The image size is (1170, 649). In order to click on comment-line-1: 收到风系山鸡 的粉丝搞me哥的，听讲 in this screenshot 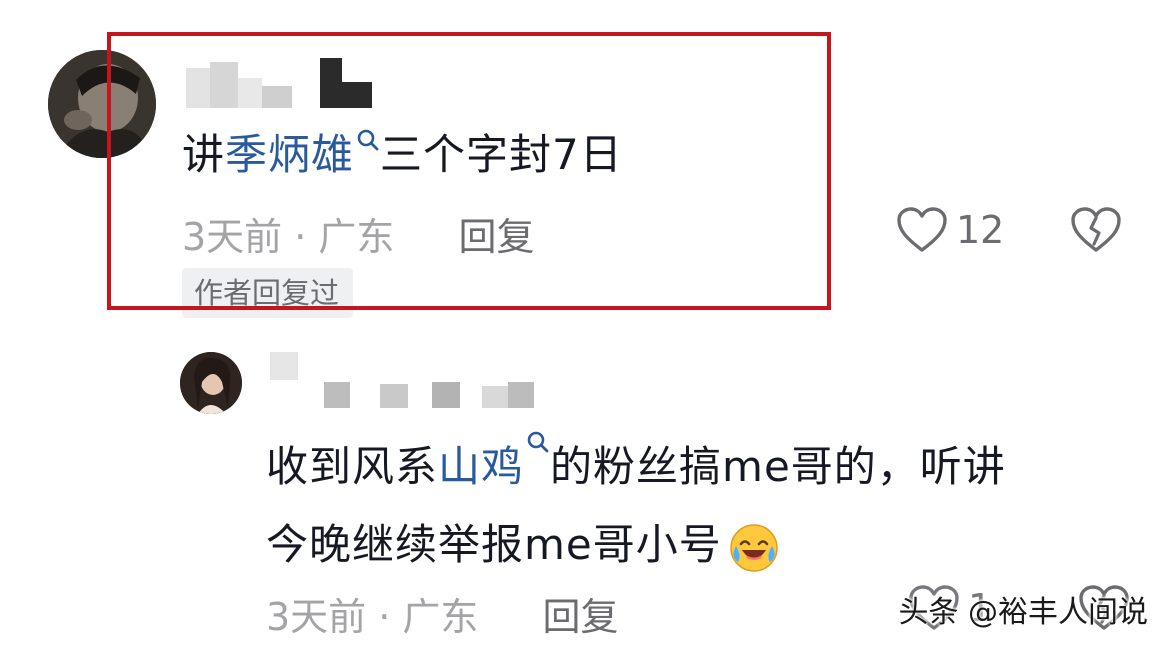, I will do `click(636, 467)`.